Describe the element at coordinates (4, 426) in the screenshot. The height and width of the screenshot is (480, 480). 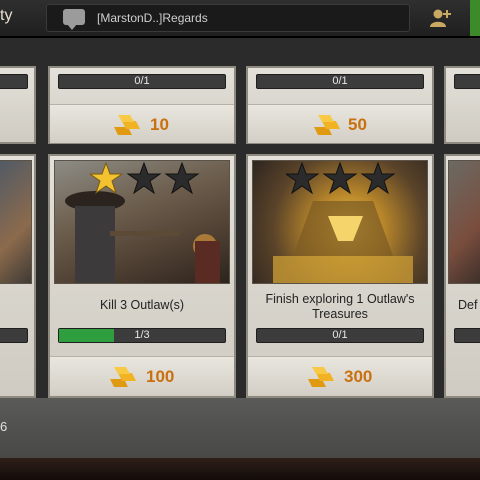
I see `bottom-info-text: 6` at that location.